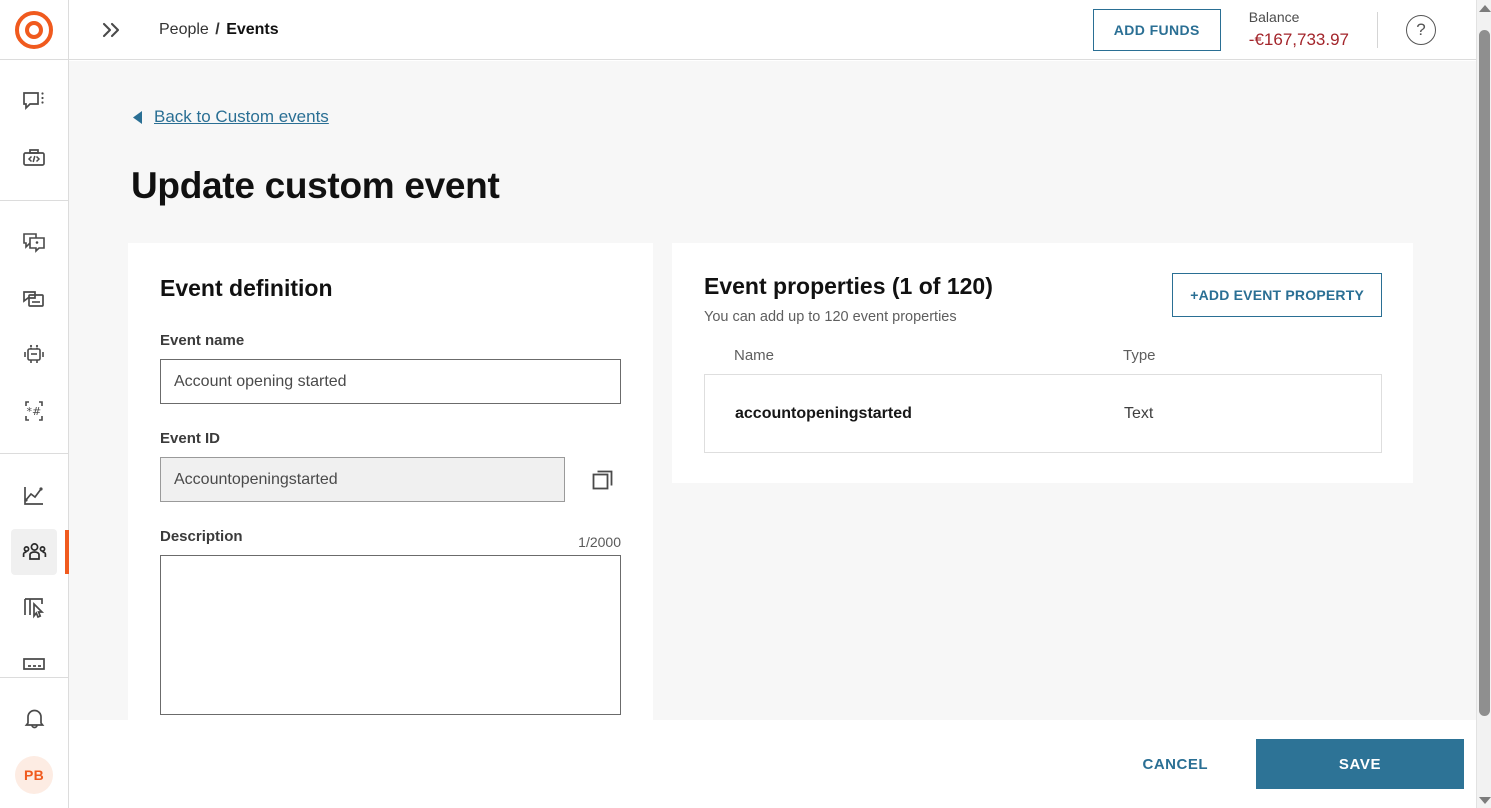 The width and height of the screenshot is (1491, 808). Describe the element at coordinates (184, 29) in the screenshot. I see `breadcrumb-parent: People` at that location.